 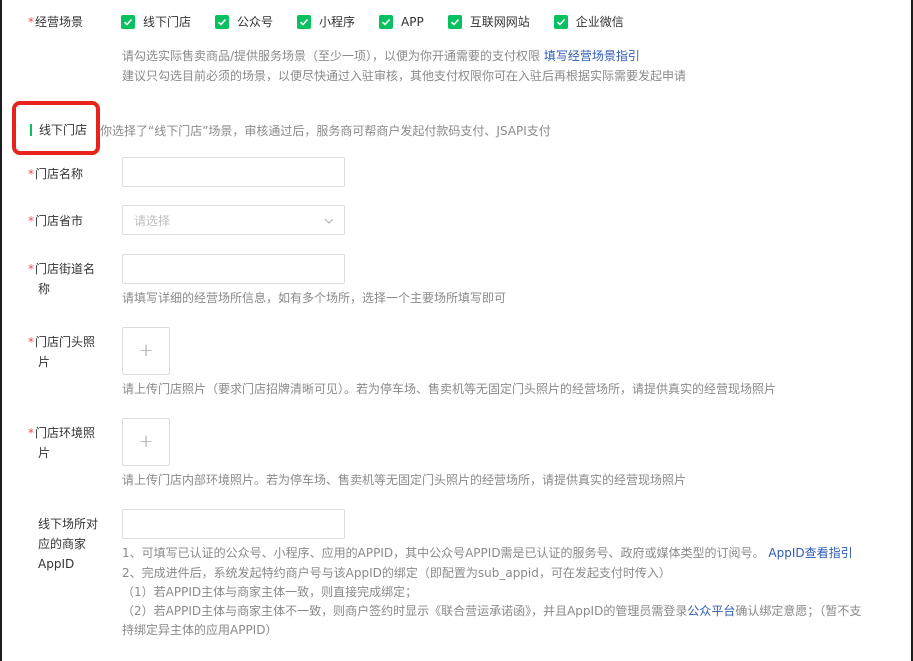 I want to click on public-platform-link: 公众平台, so click(x=711, y=611).